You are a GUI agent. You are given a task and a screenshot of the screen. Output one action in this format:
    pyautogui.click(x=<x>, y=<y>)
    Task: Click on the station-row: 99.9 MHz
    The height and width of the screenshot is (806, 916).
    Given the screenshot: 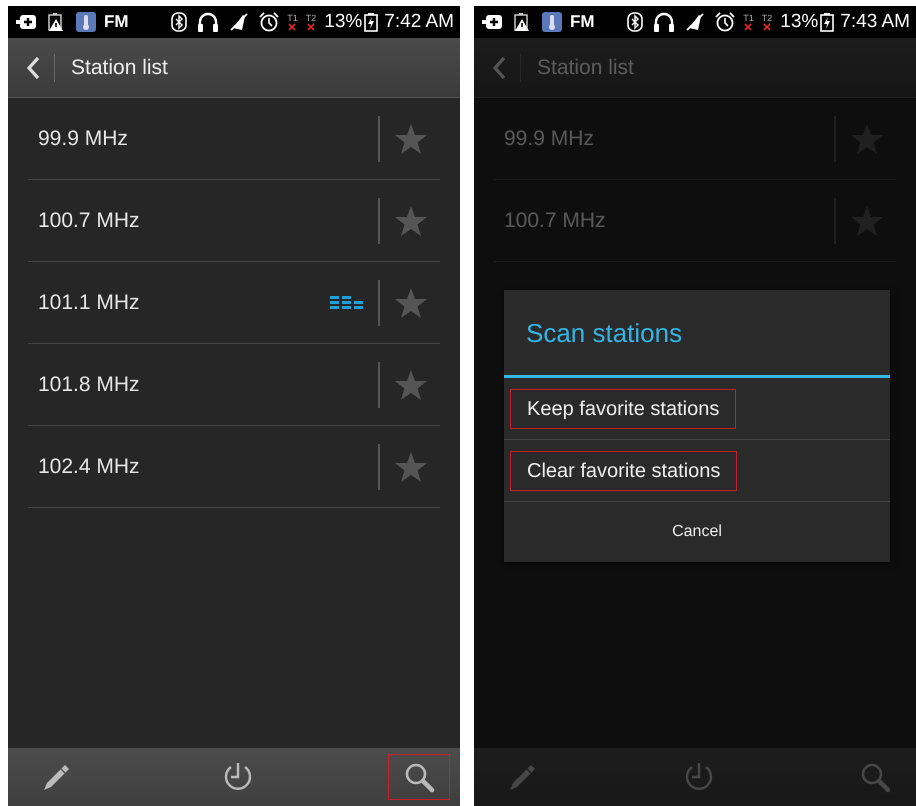 What is the action you would take?
    pyautogui.click(x=234, y=139)
    